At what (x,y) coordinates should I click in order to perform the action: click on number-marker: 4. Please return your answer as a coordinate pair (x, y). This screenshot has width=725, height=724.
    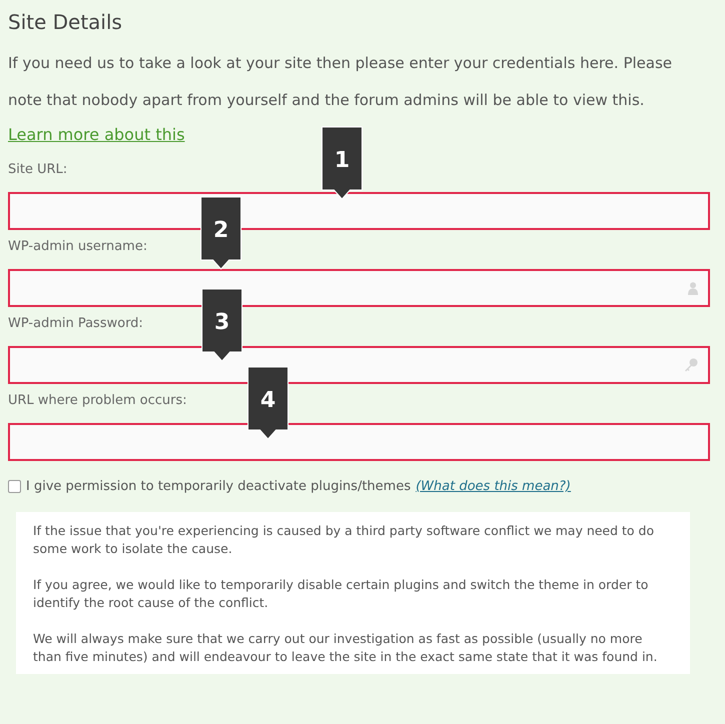
    Looking at the image, I should click on (268, 403).